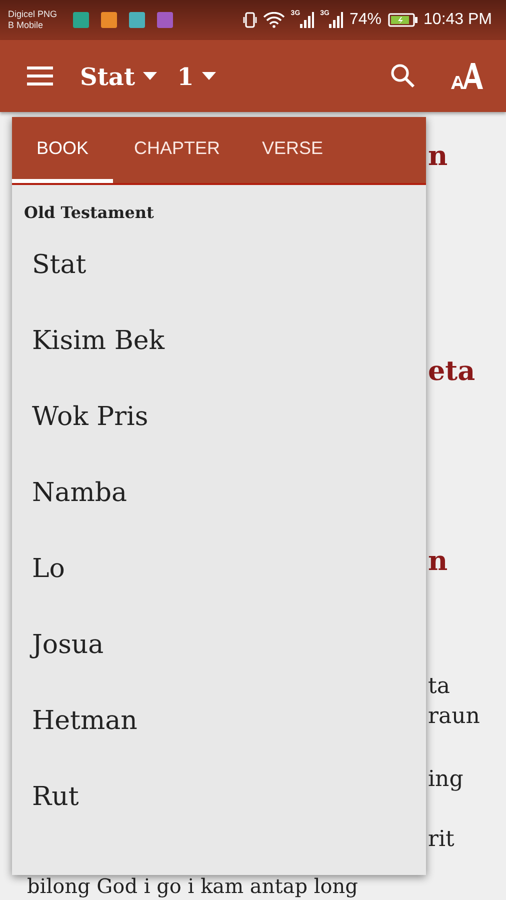  What do you see at coordinates (439, 687) in the screenshot?
I see `text-fragment: ta` at bounding box center [439, 687].